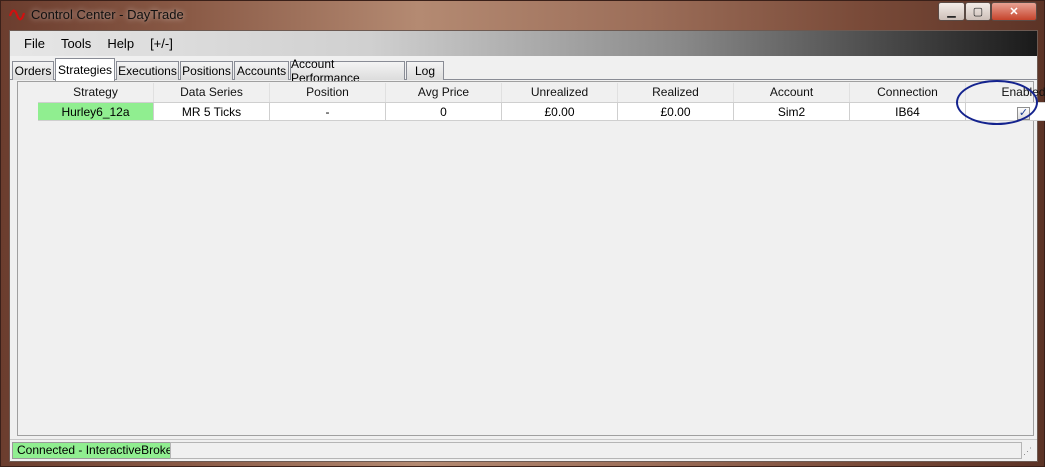 The height and width of the screenshot is (467, 1045). I want to click on maximize-button: ▢, so click(978, 11).